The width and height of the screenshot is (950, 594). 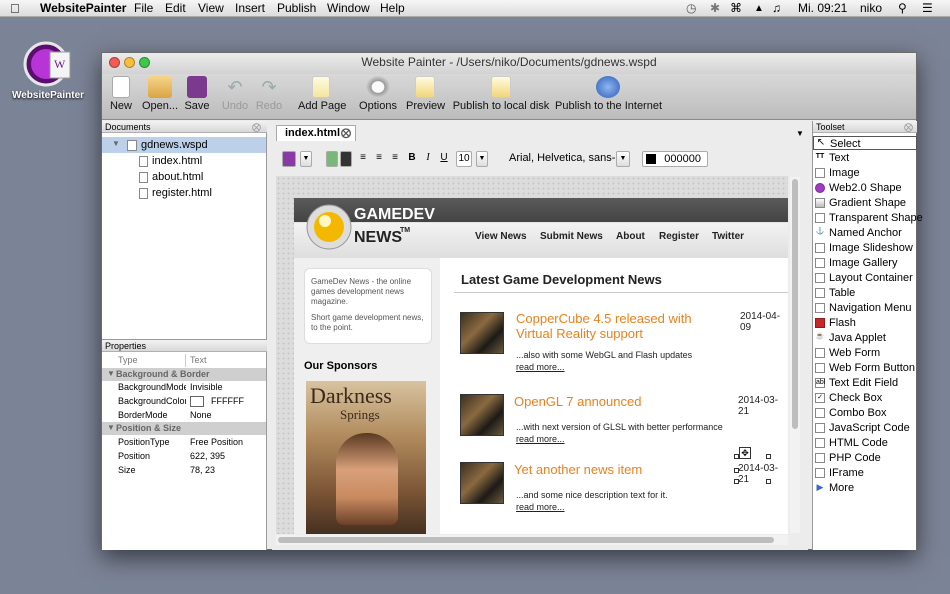 I want to click on zoom-window-button, so click(x=144, y=62).